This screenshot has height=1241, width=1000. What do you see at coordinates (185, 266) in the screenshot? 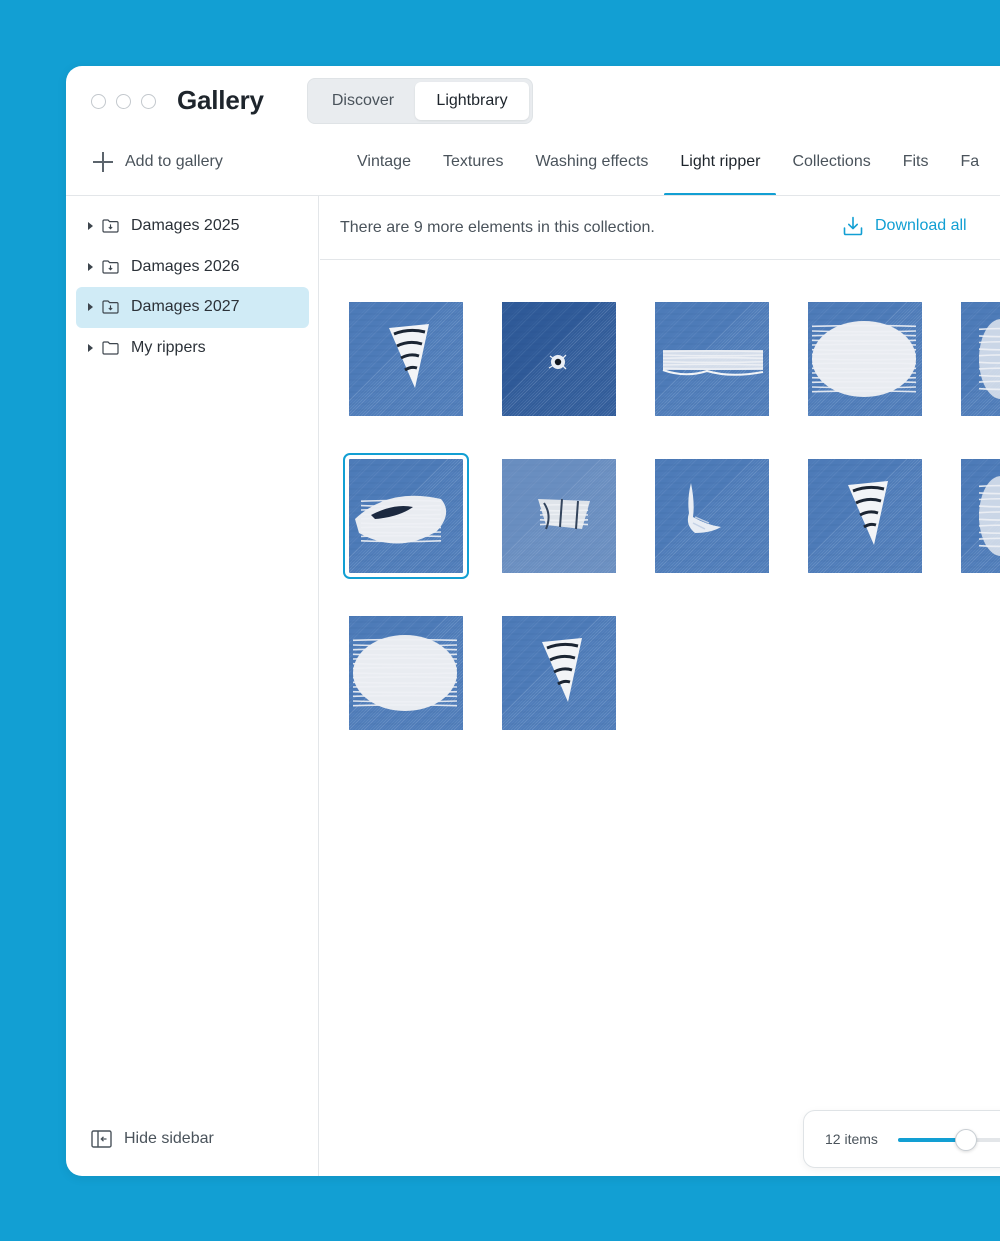
I see `sidebar-item-label: Damages 2026` at bounding box center [185, 266].